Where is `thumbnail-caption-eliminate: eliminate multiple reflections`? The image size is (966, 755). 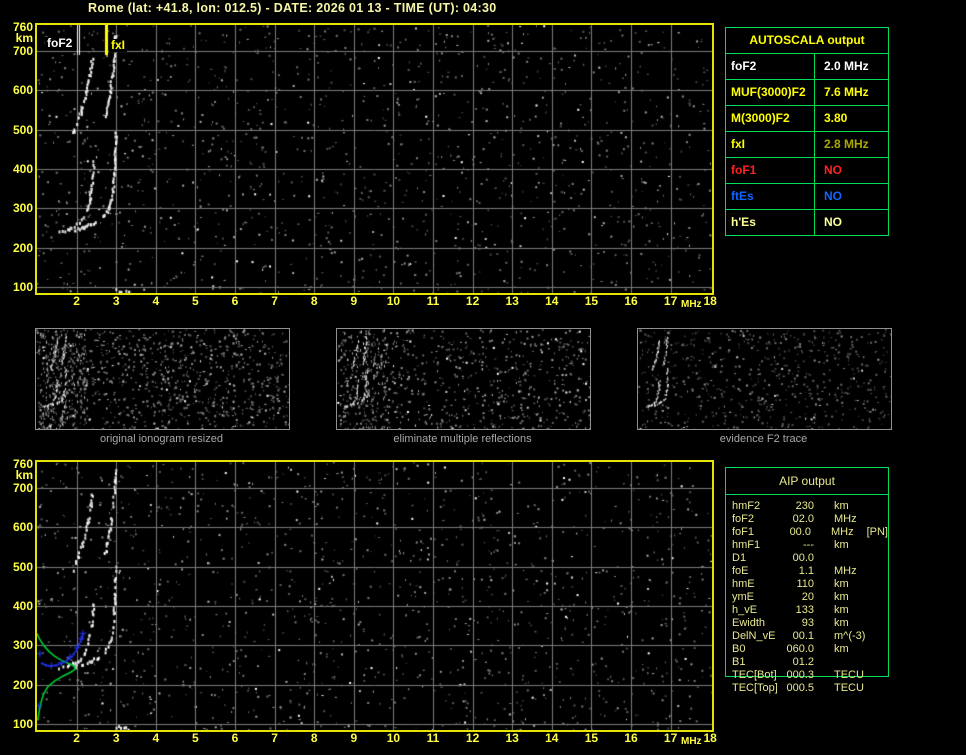
thumbnail-caption-eliminate: eliminate multiple reflections is located at coordinates (462, 439).